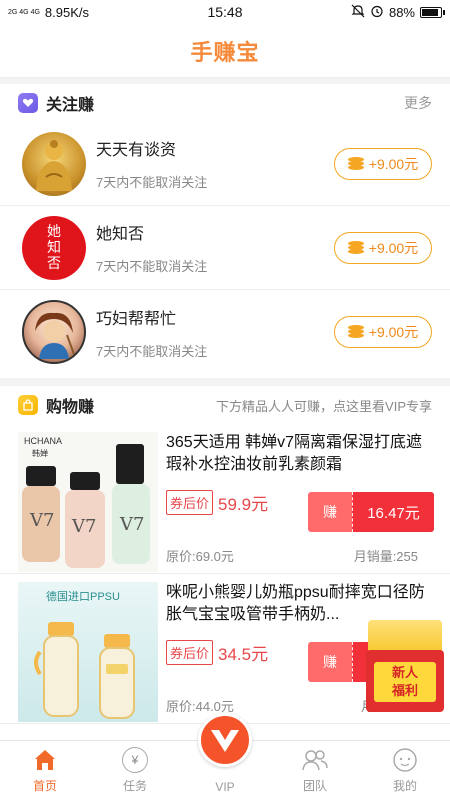 This screenshot has width=450, height=800. Describe the element at coordinates (136, 150) in the screenshot. I see `account-name: 天天有谈资` at that location.